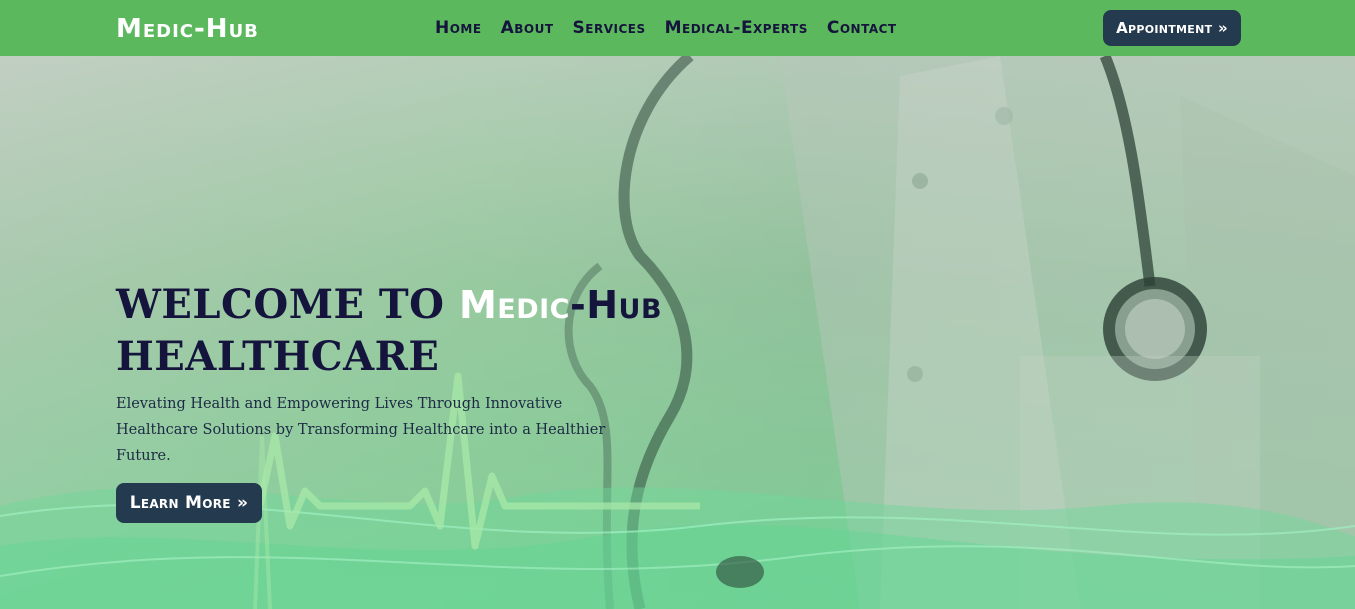 Image resolution: width=1355 pixels, height=609 pixels. I want to click on hero-title-brand: Medic-Hub, so click(560, 305).